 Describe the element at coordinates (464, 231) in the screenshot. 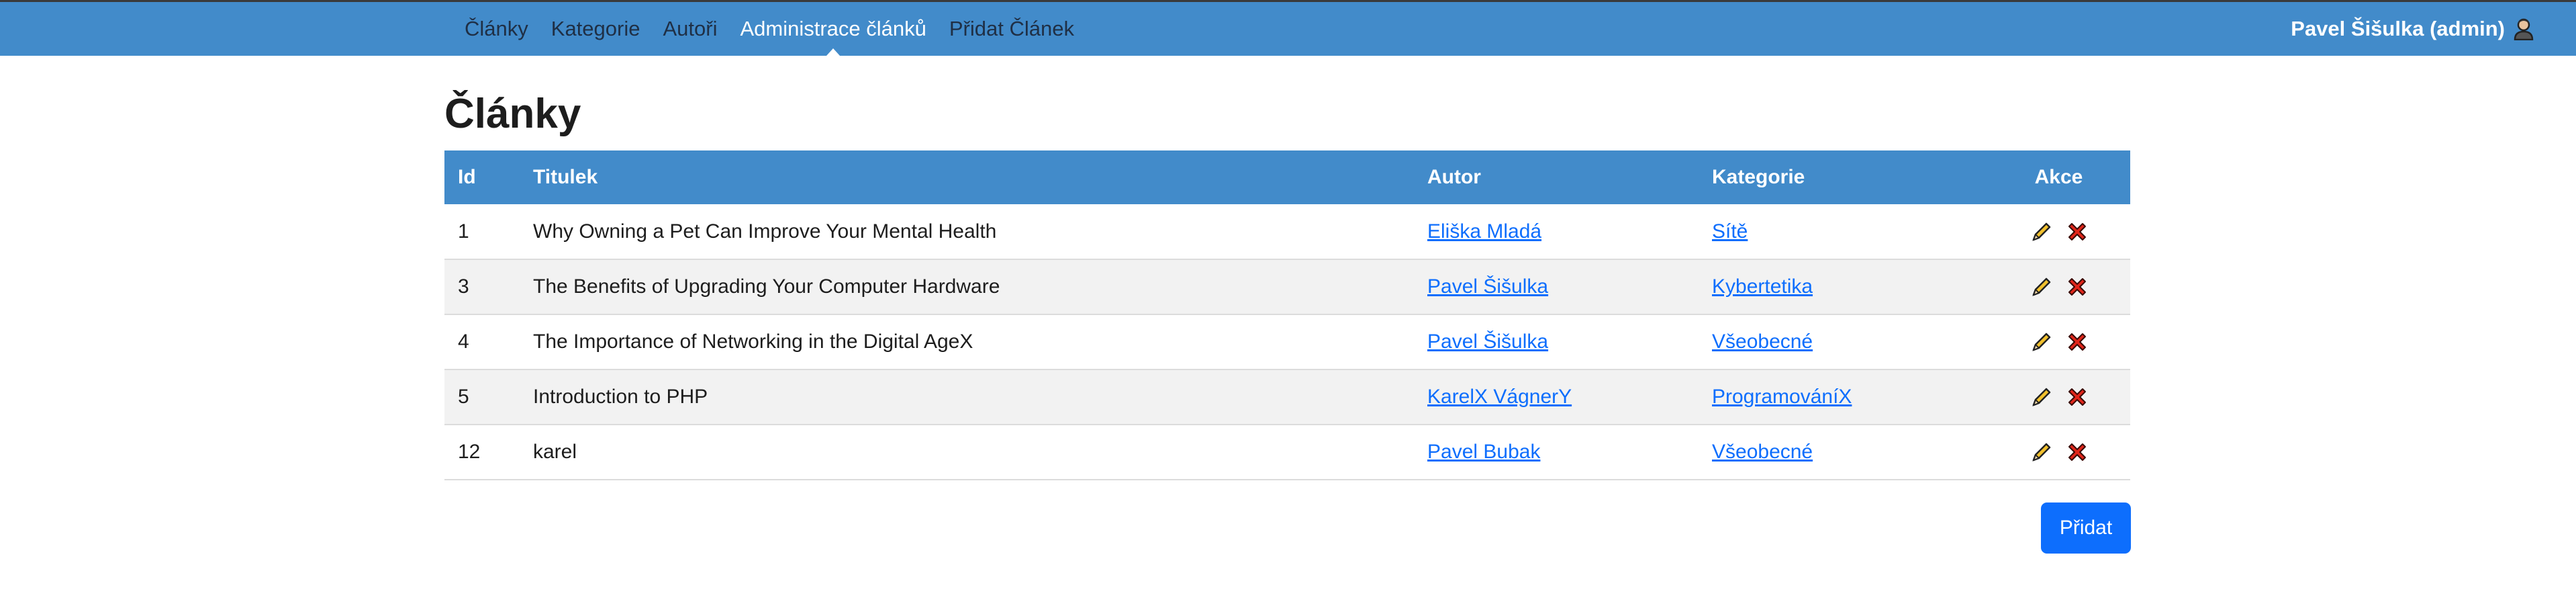

I see `cell-id: 1` at that location.